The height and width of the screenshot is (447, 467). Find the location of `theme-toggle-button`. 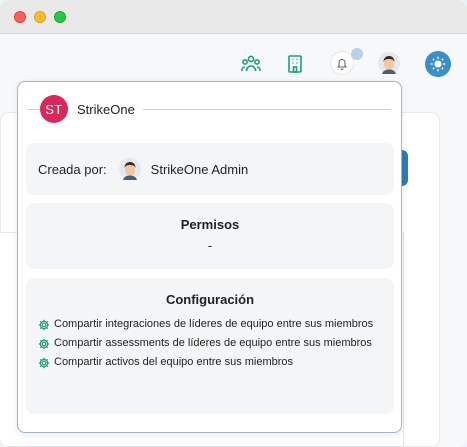

theme-toggle-button is located at coordinates (438, 64).